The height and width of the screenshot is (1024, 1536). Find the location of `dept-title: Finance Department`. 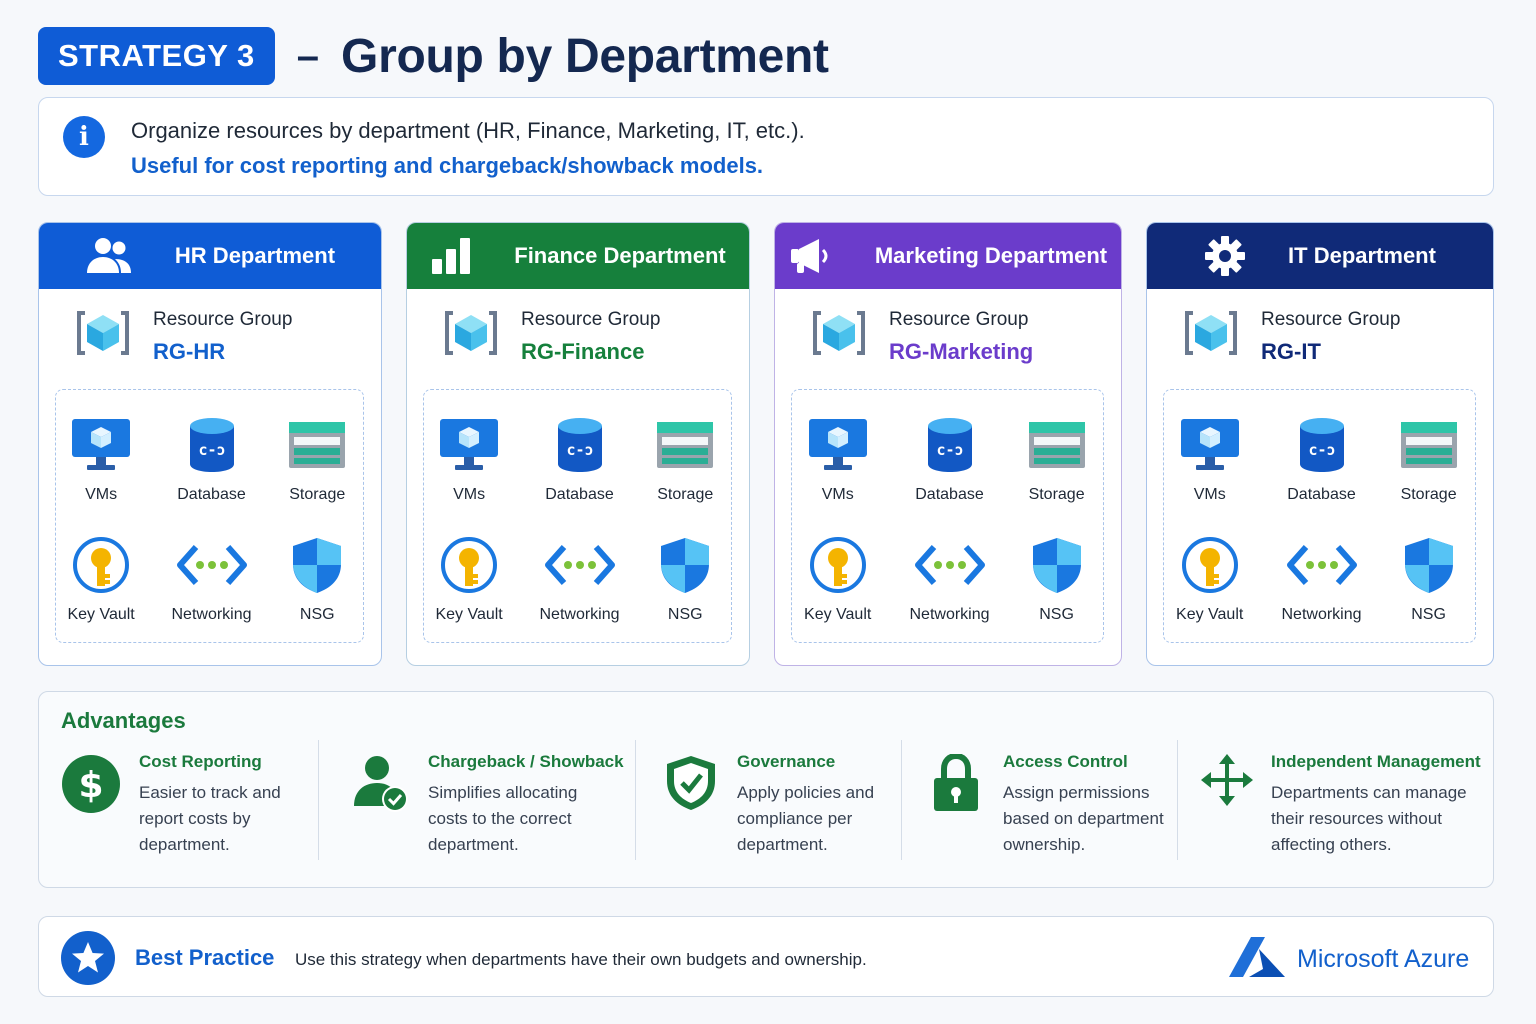

dept-title: Finance Department is located at coordinates (620, 255).